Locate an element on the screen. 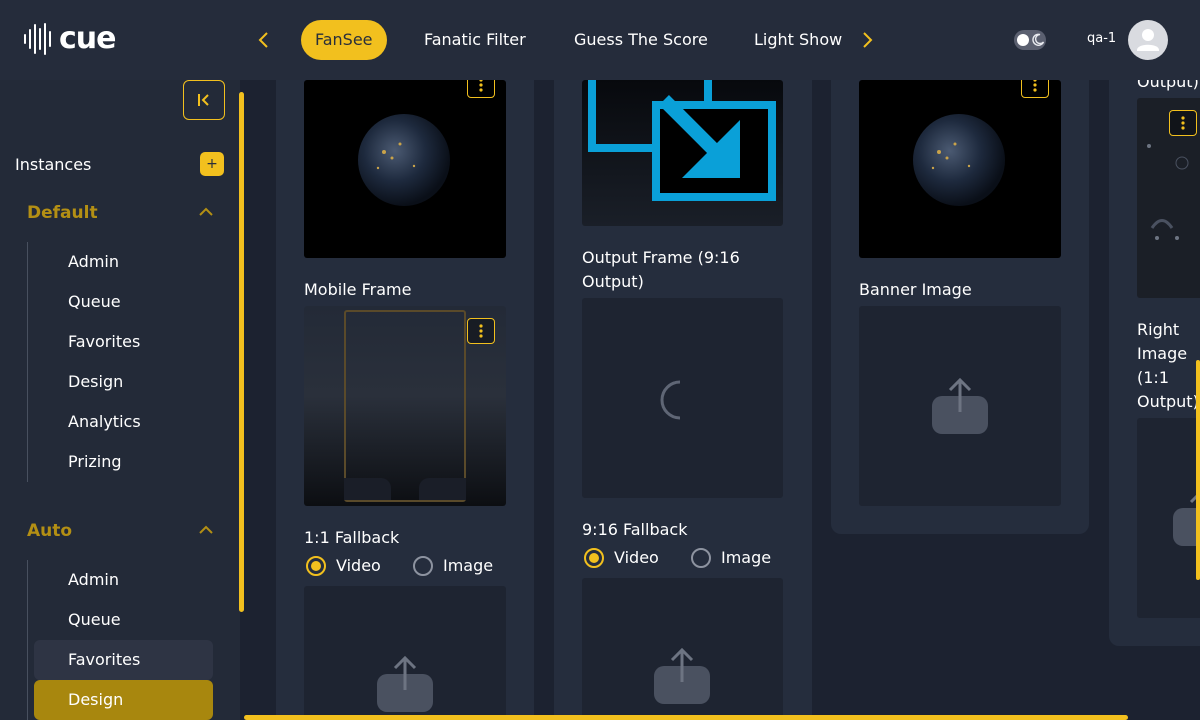  tabs-scroll-right-button is located at coordinates (867, 40).